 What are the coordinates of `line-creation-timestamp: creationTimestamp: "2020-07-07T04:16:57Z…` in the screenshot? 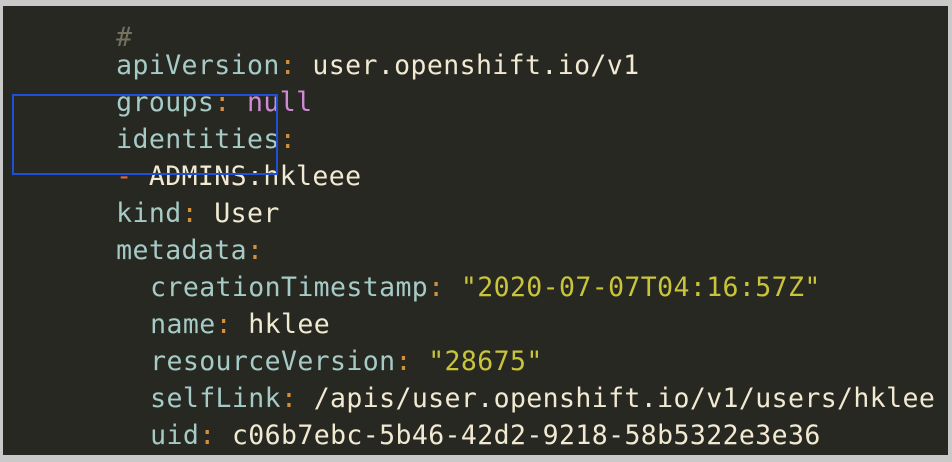 It's located at (419, 268).